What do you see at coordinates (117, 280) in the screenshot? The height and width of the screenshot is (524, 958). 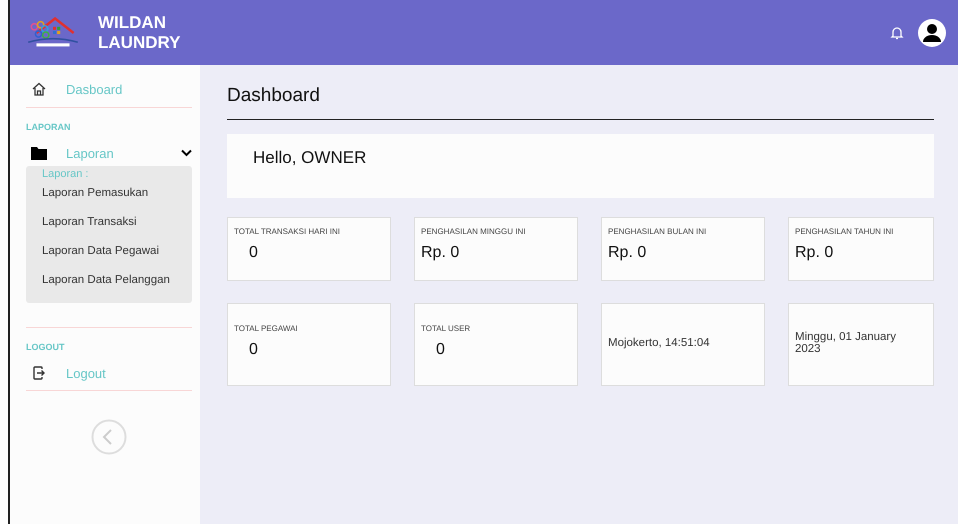 I see `submenu-item: Laporan Data Pelanggan` at bounding box center [117, 280].